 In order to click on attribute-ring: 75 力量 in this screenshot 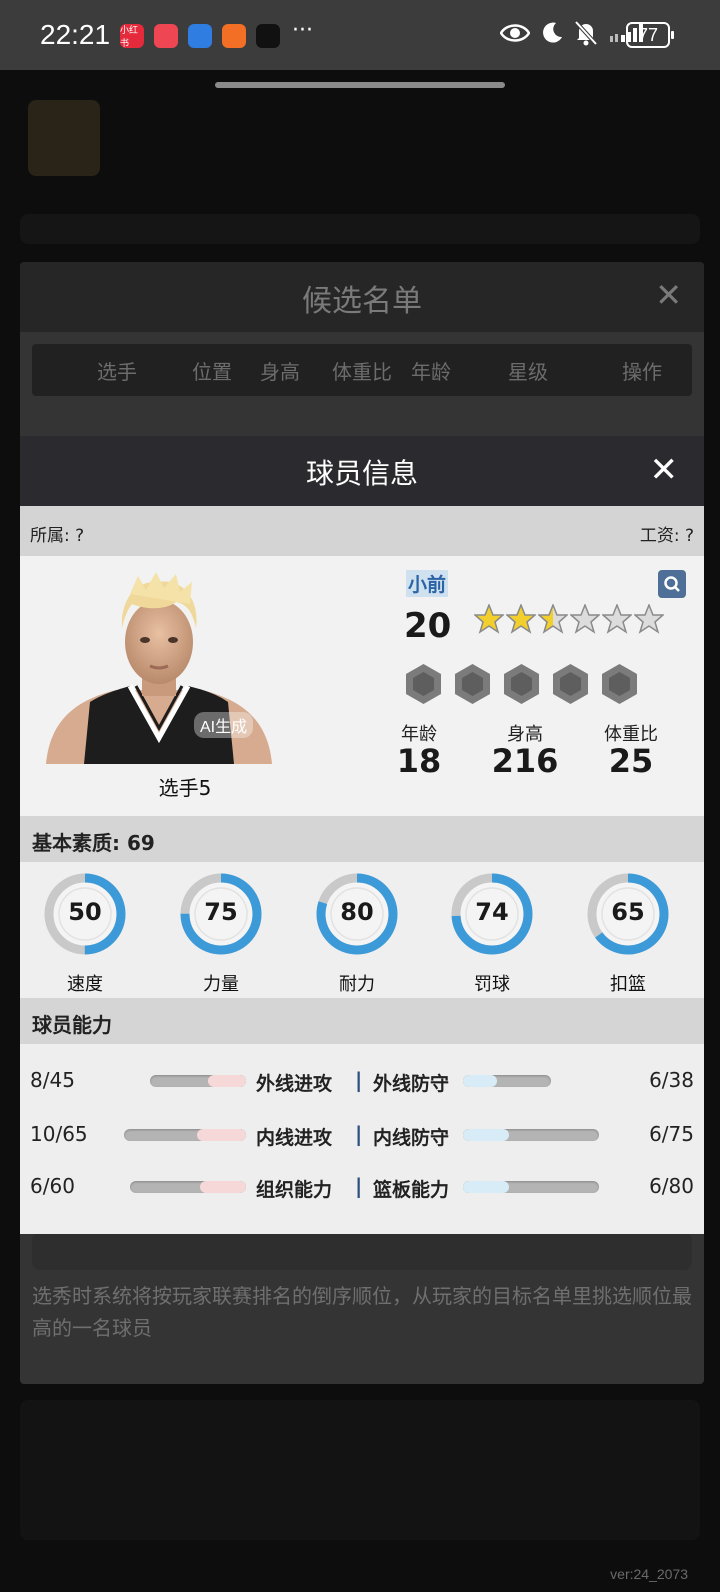, I will do `click(221, 932)`.